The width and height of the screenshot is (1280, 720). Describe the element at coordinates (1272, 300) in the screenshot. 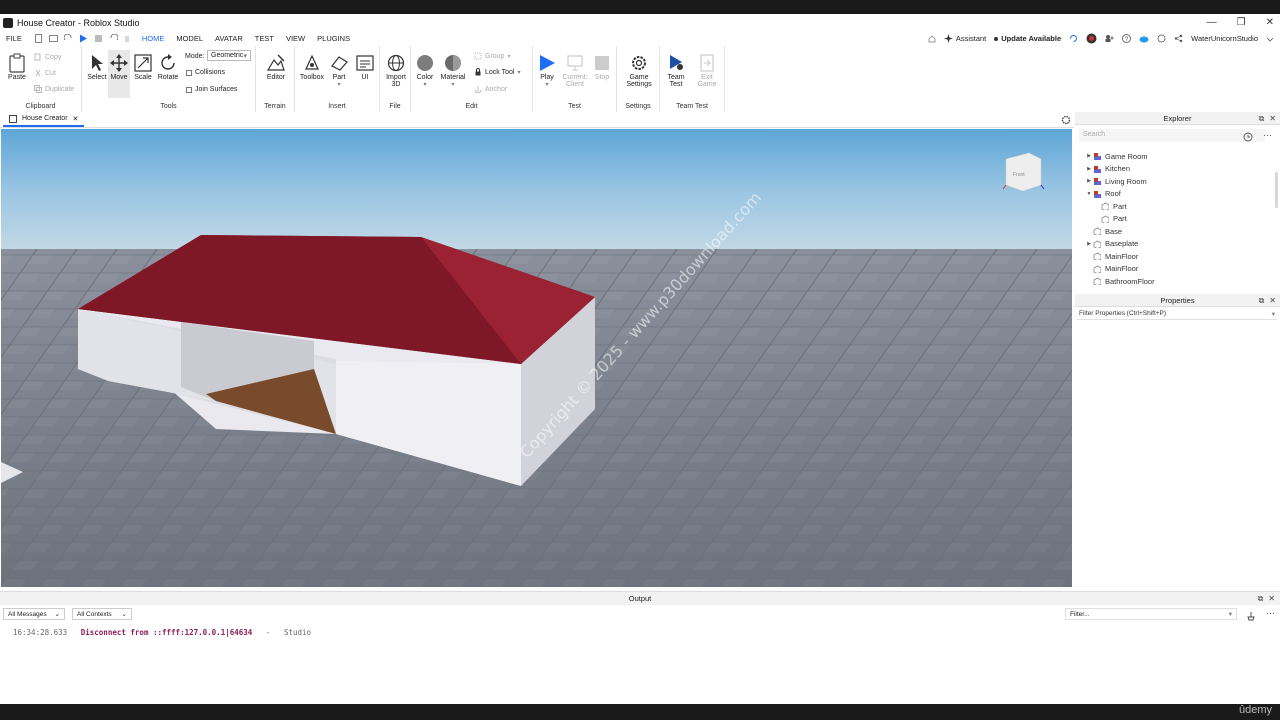

I see `properties-close-icon: ✕` at that location.